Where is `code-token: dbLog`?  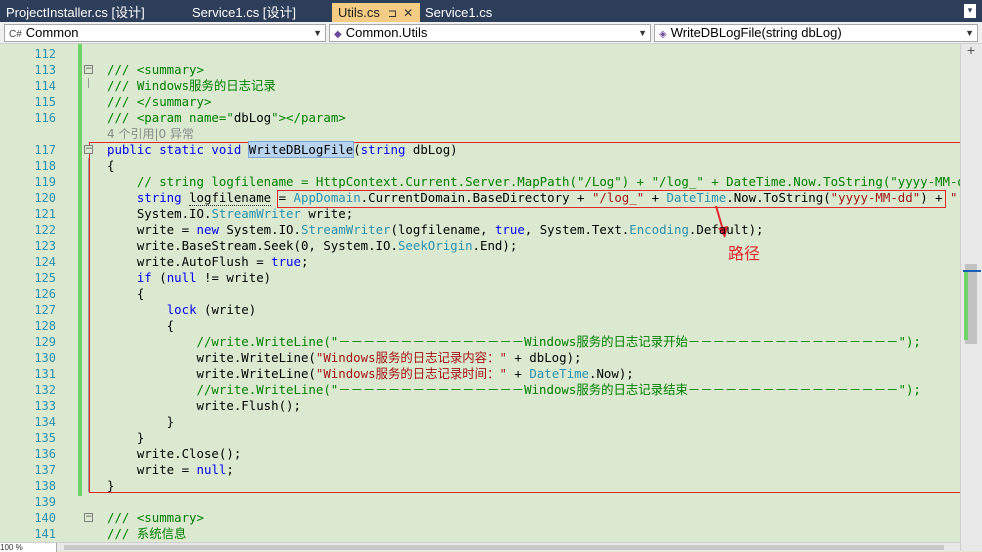 code-token: dbLog is located at coordinates (252, 117).